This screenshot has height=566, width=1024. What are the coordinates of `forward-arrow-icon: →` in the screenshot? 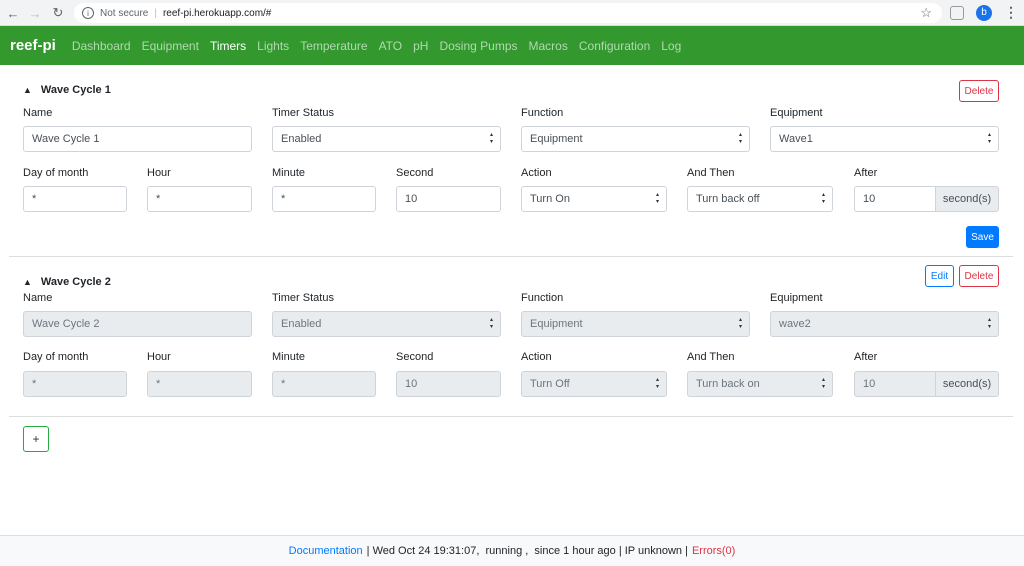 It's located at (35, 13).